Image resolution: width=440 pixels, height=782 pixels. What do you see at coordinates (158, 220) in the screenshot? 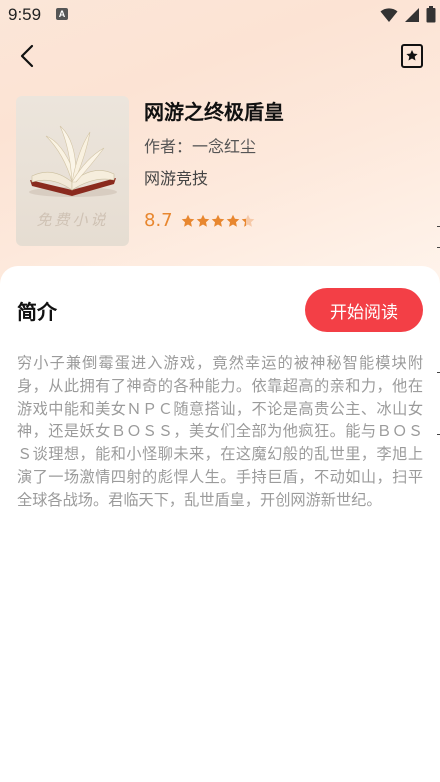
I see `rating-value: 8.7` at bounding box center [158, 220].